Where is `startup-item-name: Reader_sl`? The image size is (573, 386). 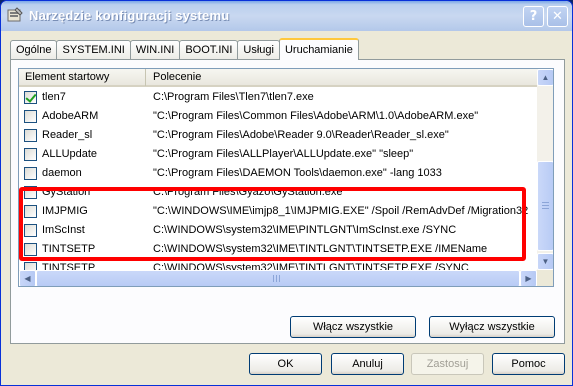
startup-item-name: Reader_sl is located at coordinates (67, 135).